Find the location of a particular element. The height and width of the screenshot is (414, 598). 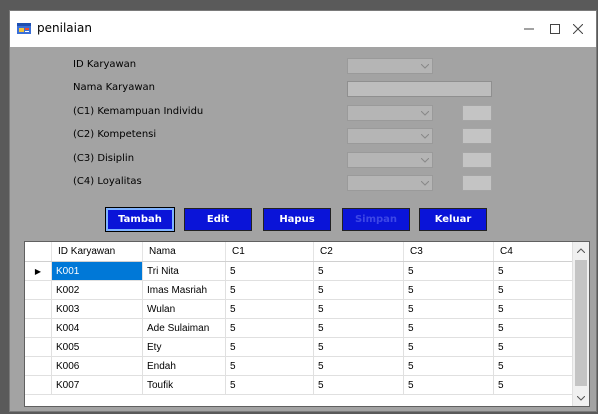

nama-karyawan-textbox is located at coordinates (419, 89).